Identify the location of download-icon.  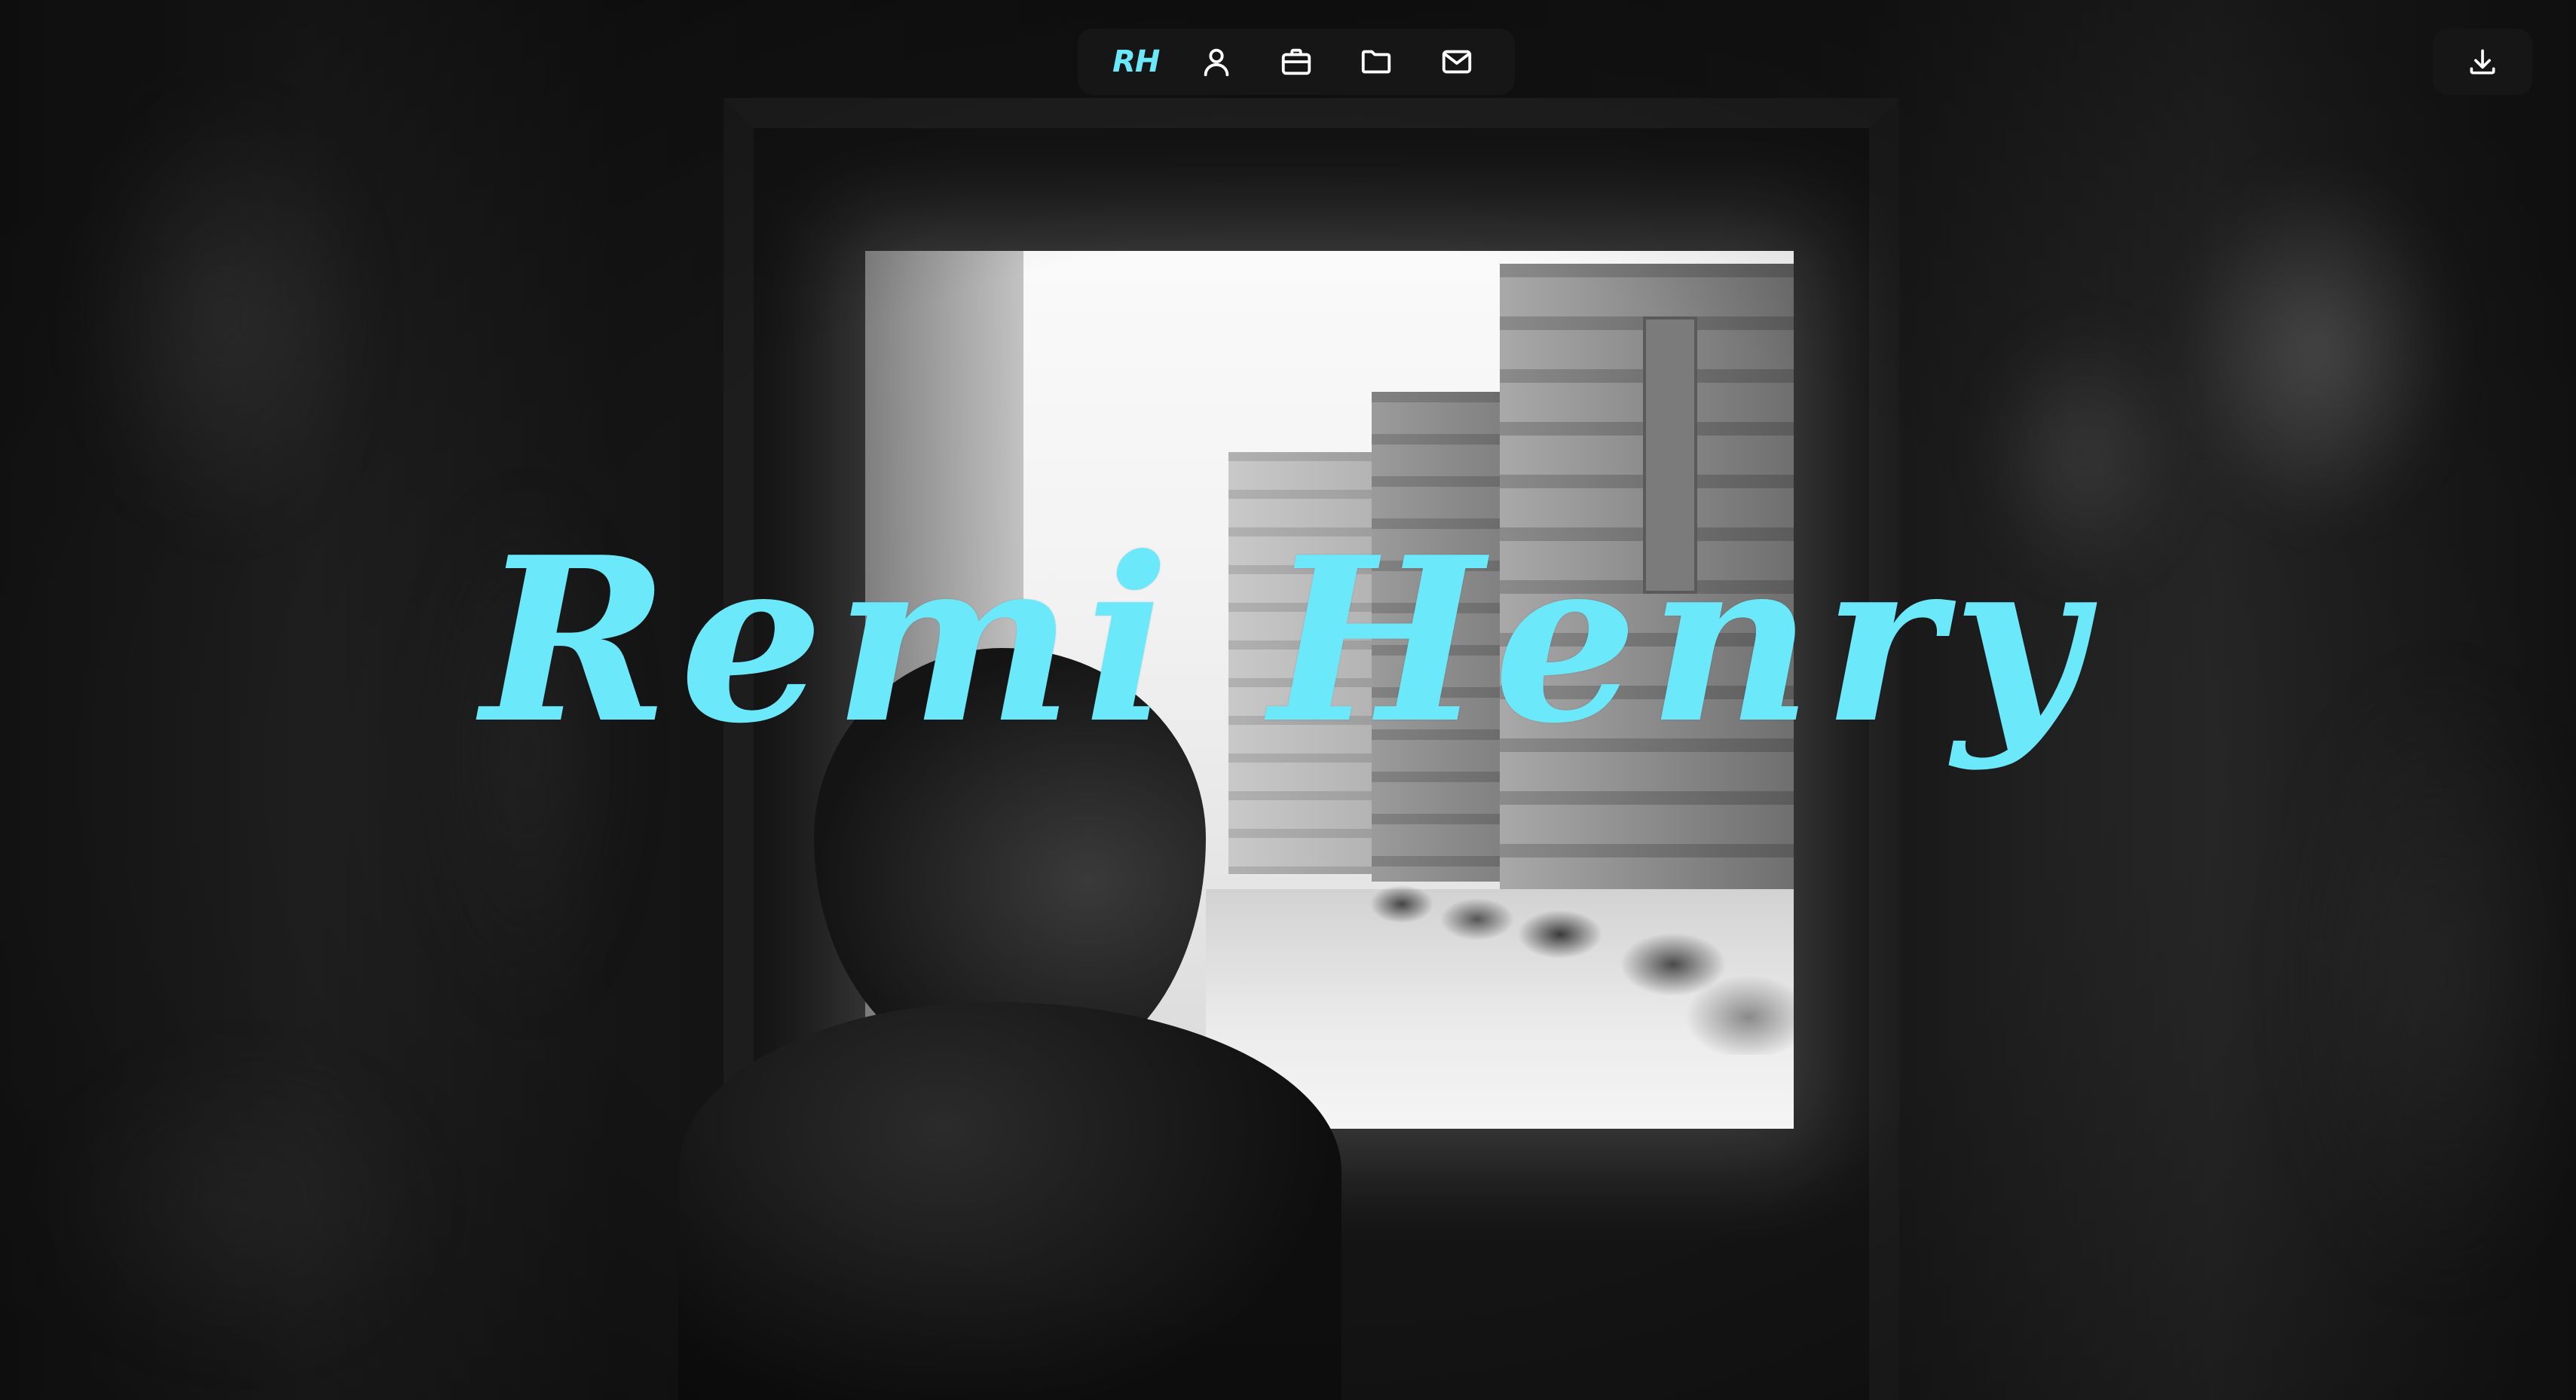
(2482, 62).